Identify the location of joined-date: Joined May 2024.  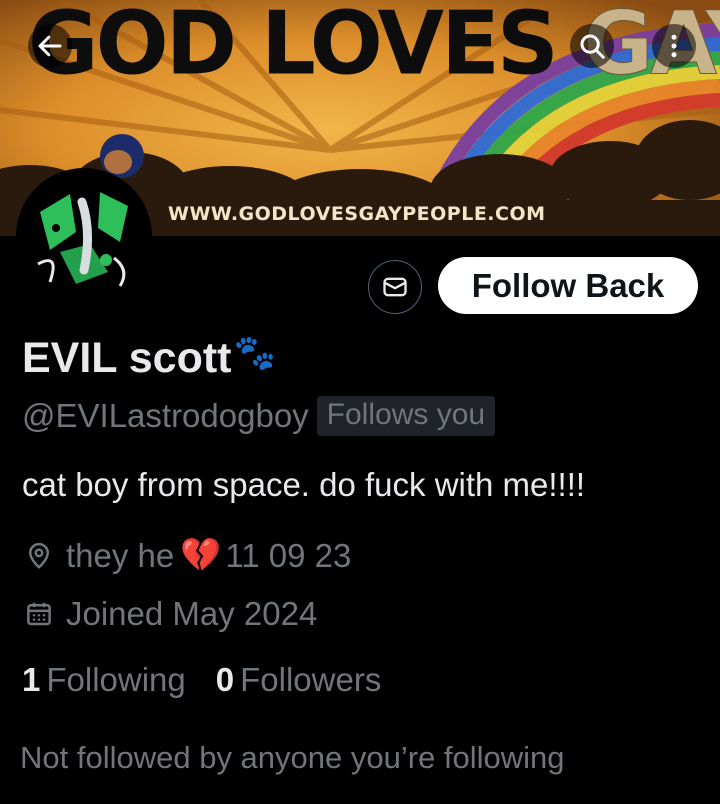
(192, 613).